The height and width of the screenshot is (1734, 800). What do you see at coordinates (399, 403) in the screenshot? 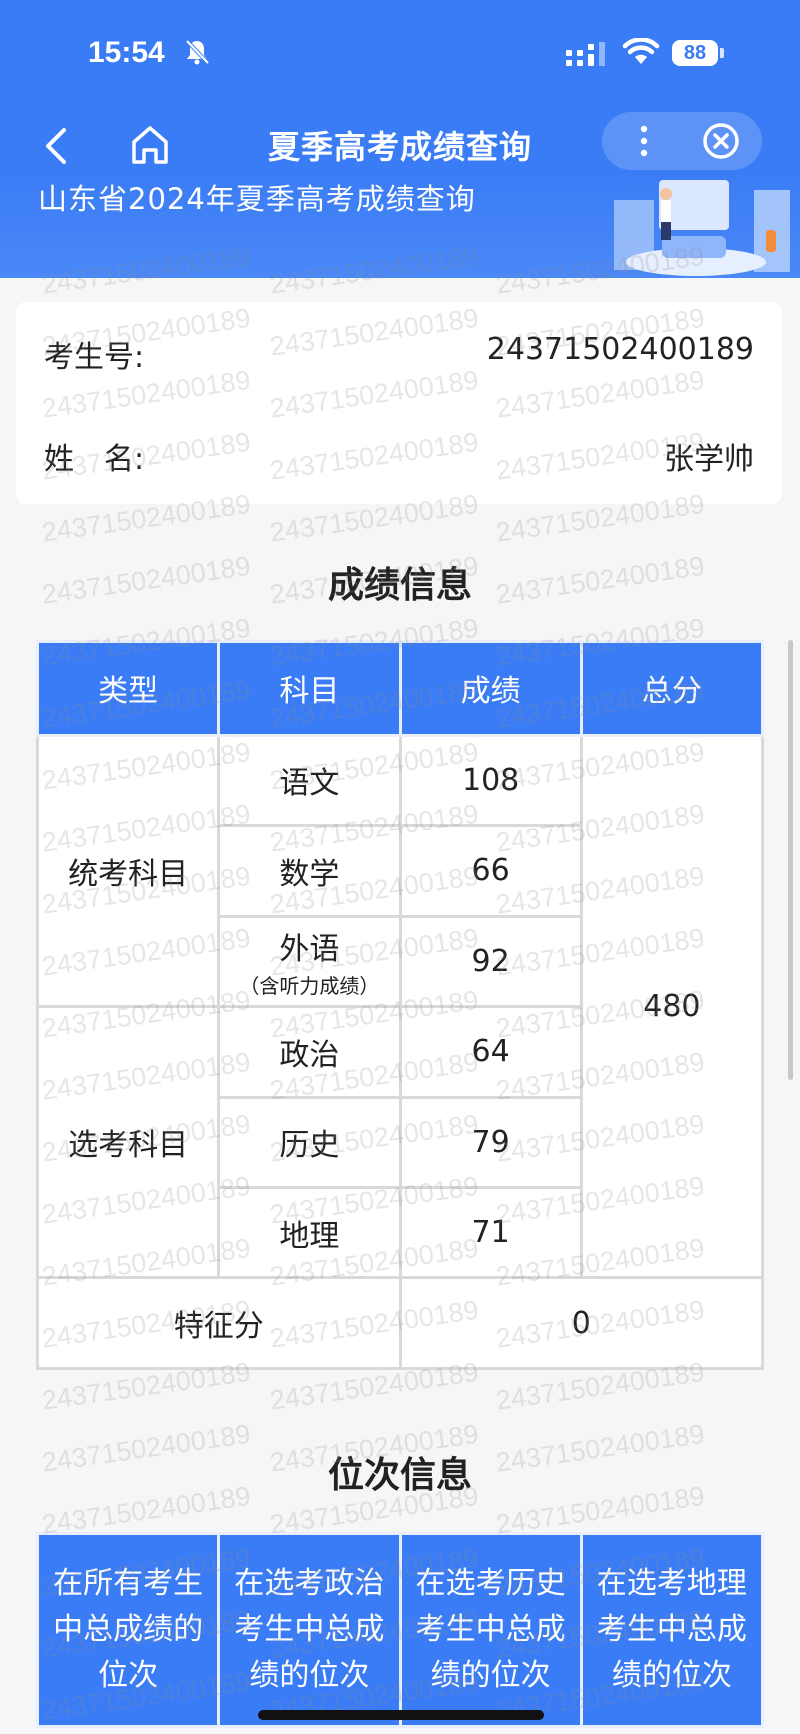
I see `student-info-card: 考生号: 24371502400189 姓 名: 张学帅` at bounding box center [399, 403].